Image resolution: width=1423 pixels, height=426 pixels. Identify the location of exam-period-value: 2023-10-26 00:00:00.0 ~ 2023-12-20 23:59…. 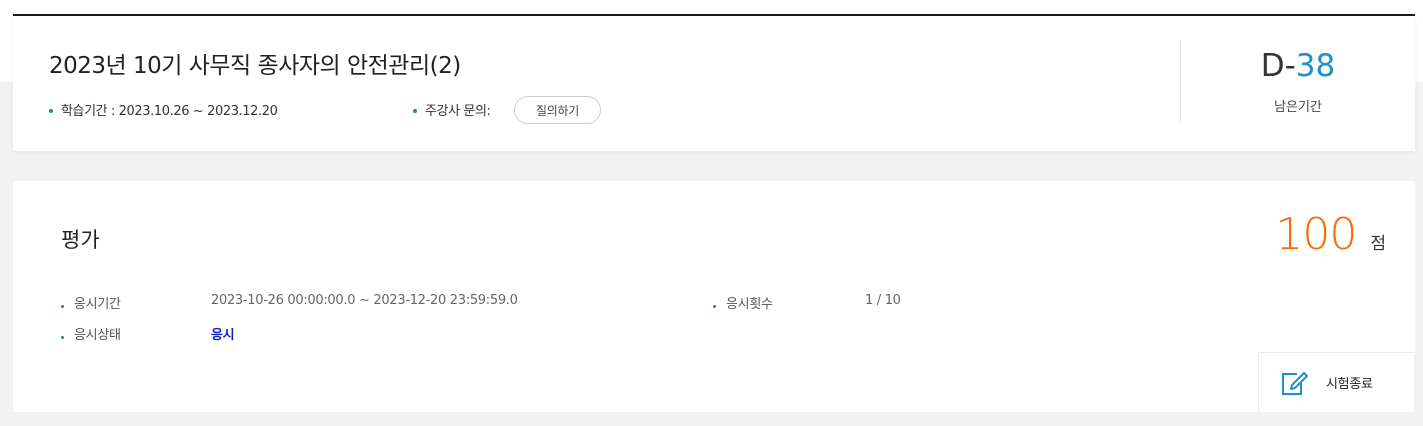
(364, 300).